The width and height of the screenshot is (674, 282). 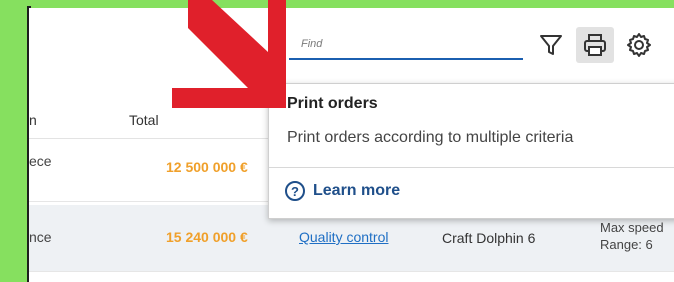 I want to click on toolbar, so click(x=472, y=45).